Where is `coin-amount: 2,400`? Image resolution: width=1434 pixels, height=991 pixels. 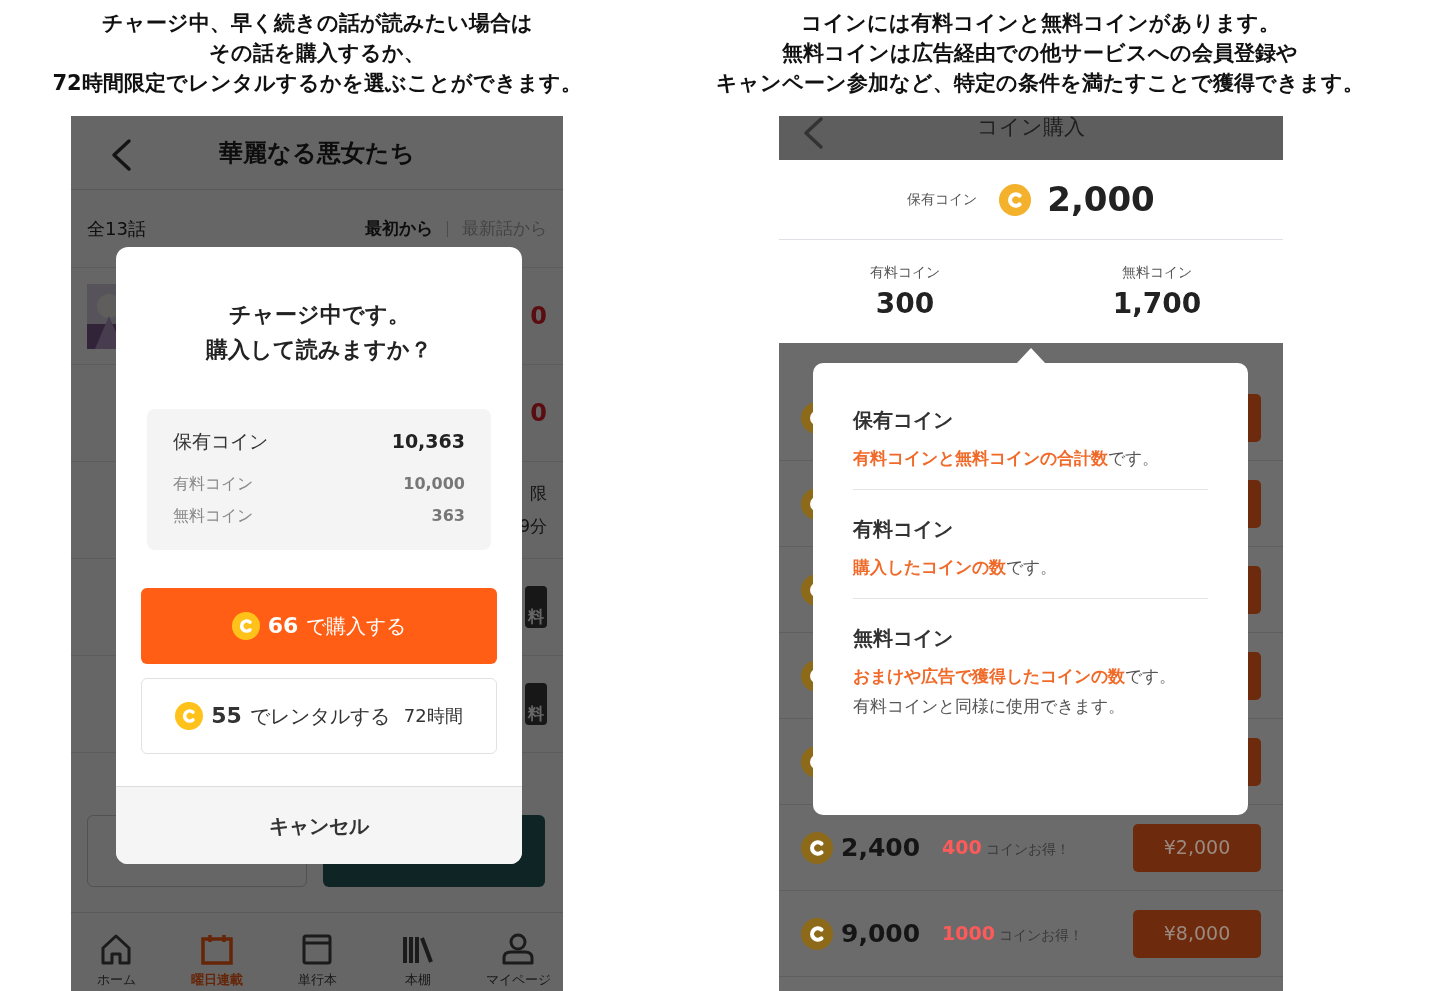
coin-amount: 2,400 is located at coordinates (881, 847).